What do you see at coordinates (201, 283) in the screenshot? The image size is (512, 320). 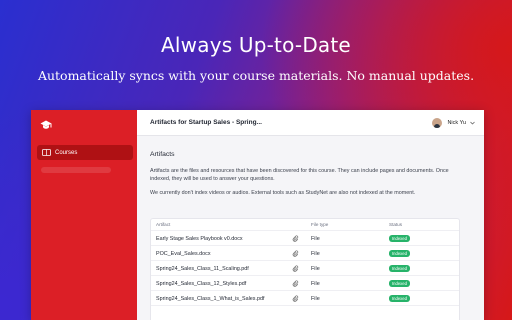 I see `artifact-name: Spring24_Sales_Class_12_Styles.pdf` at bounding box center [201, 283].